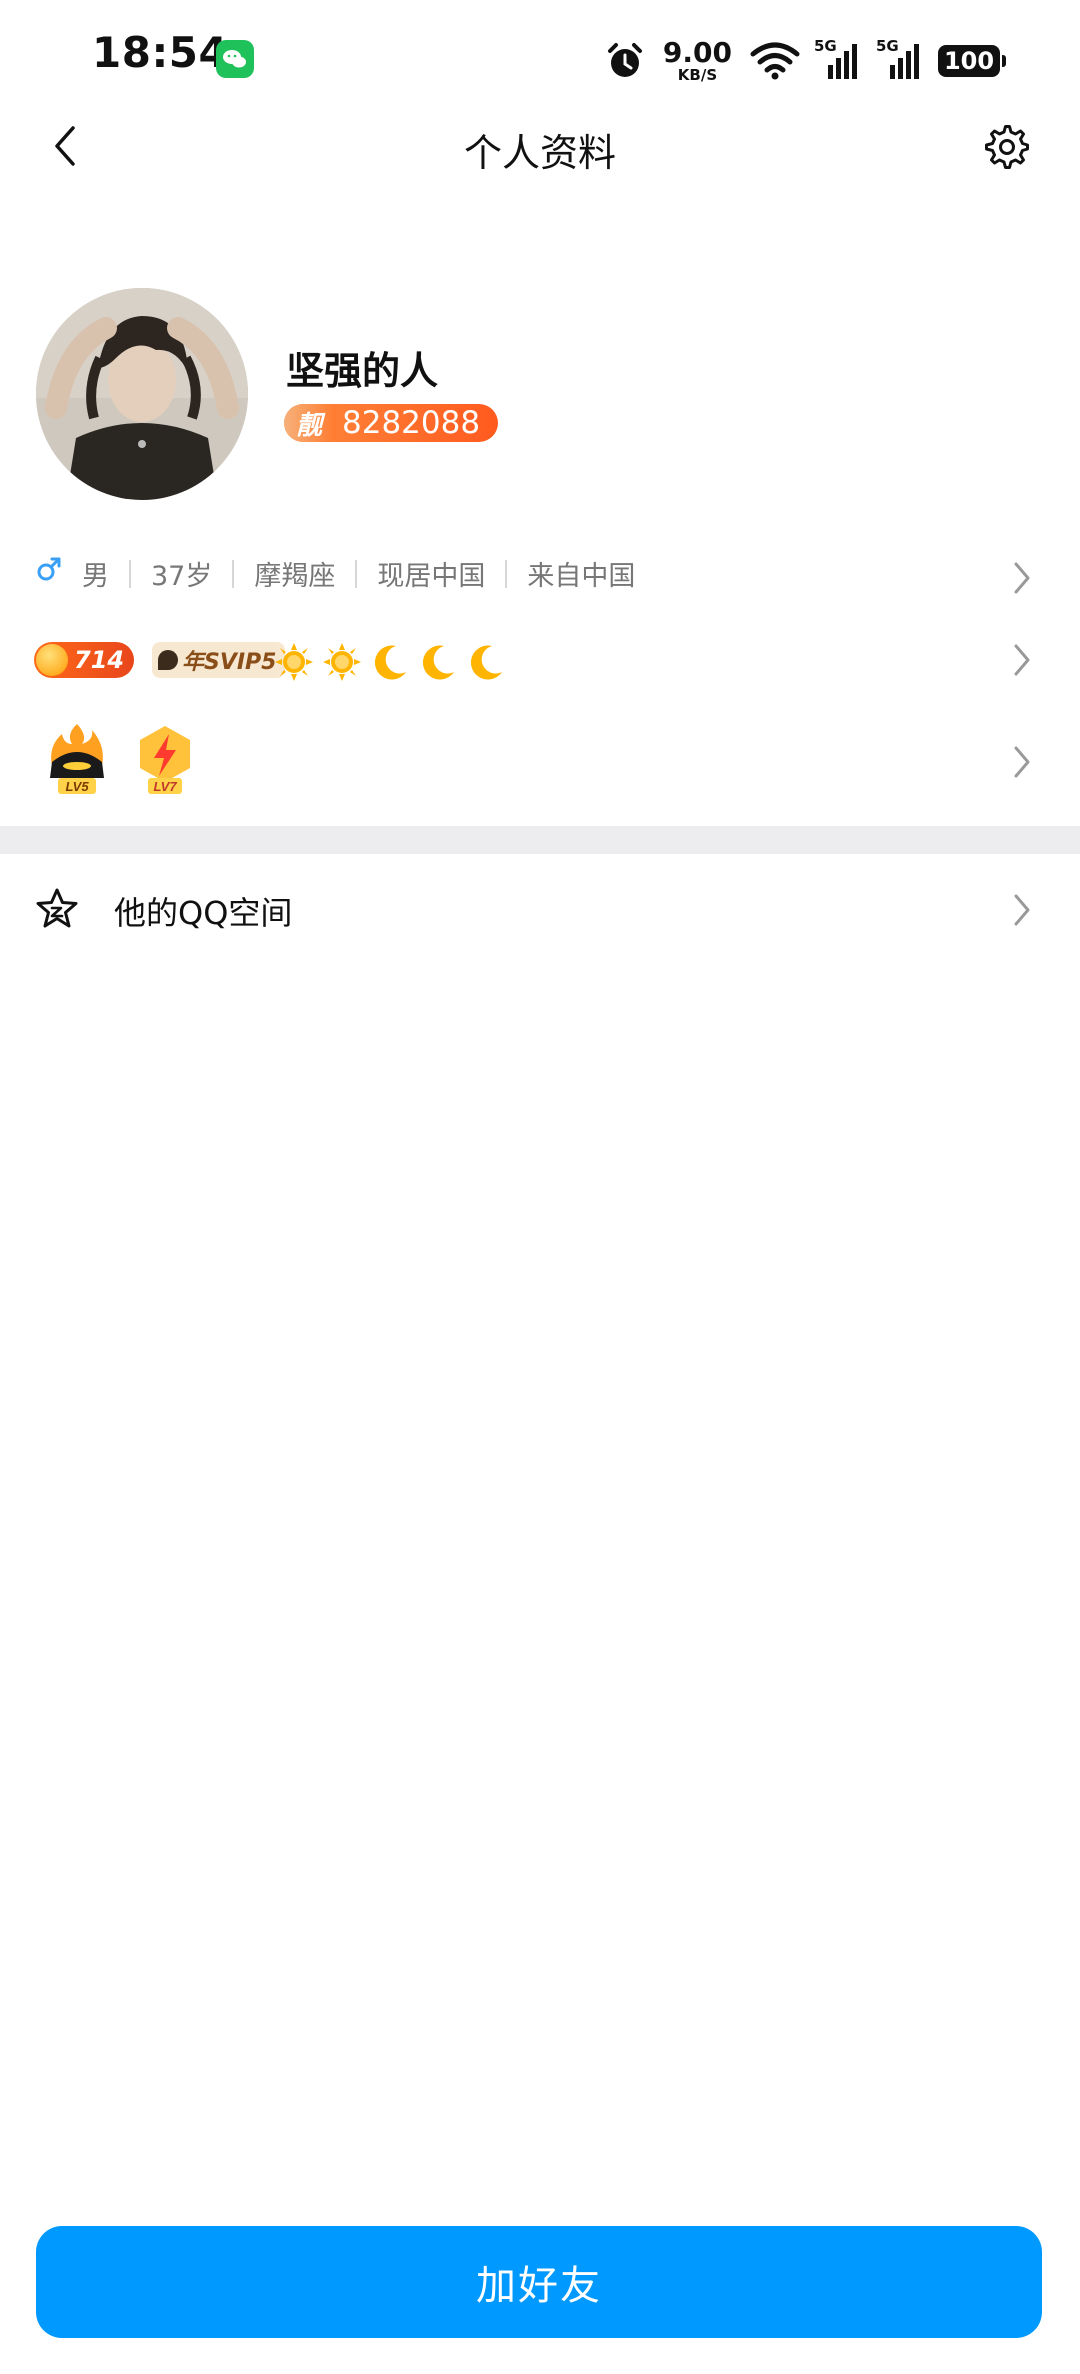  Describe the element at coordinates (697, 52) in the screenshot. I see `net-speed-value: 9.00` at that location.